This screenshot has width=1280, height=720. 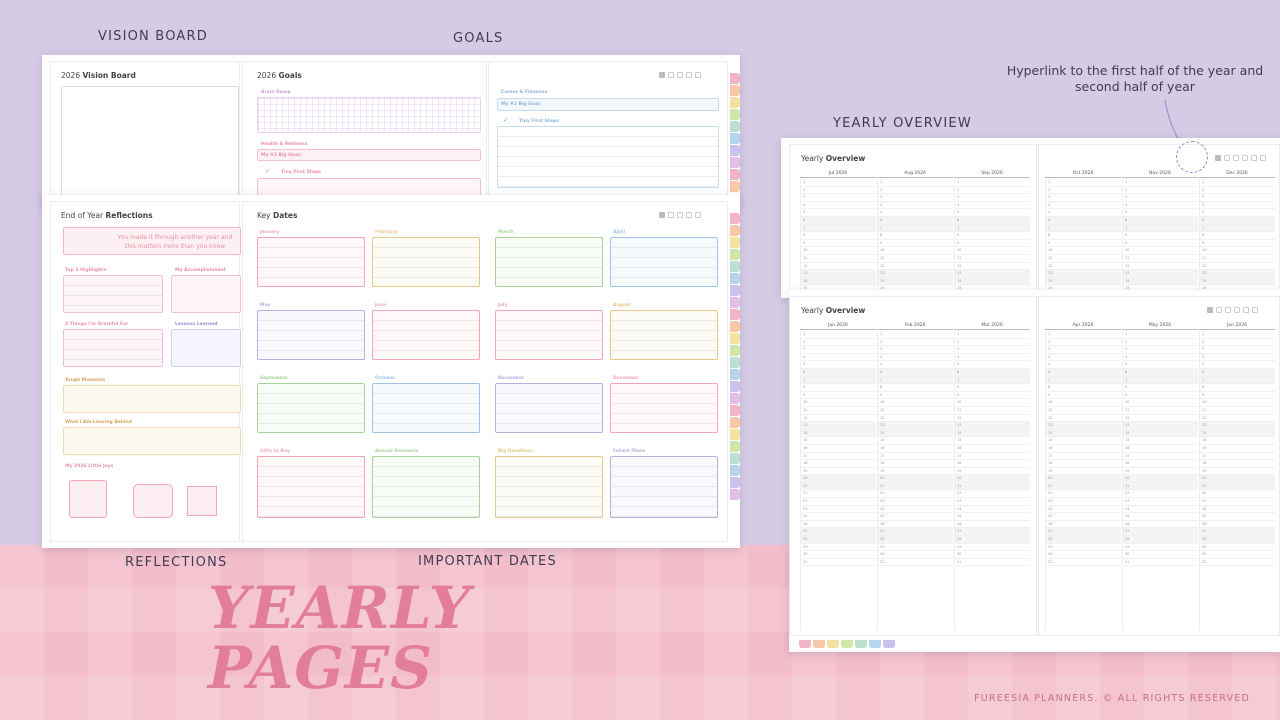 I want to click on day-cell: 29, so click(x=838, y=548).